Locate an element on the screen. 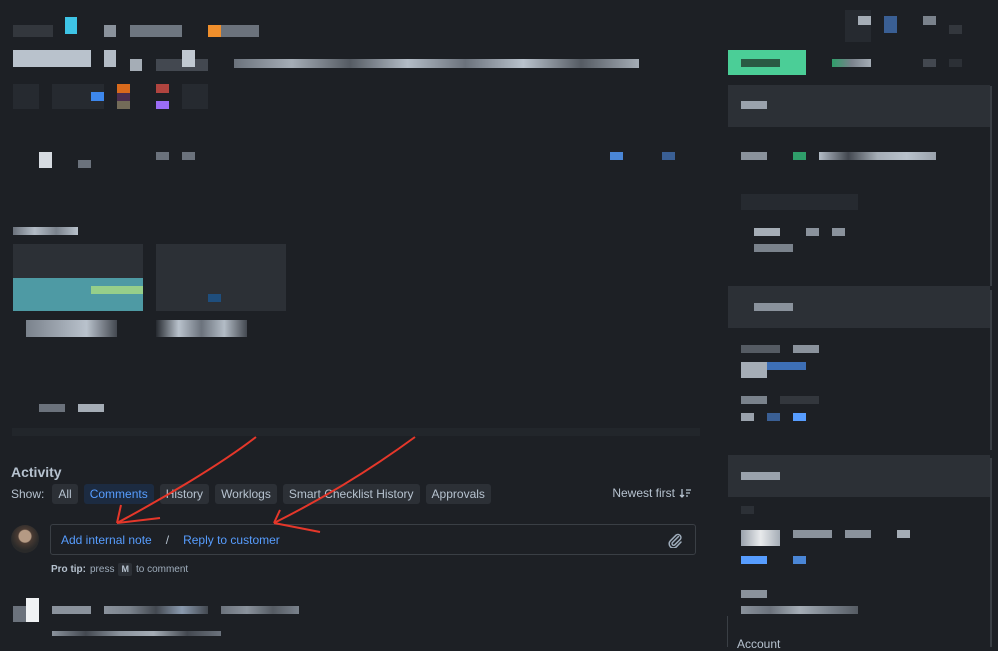  redacted-watch-icon is located at coordinates (890, 24).